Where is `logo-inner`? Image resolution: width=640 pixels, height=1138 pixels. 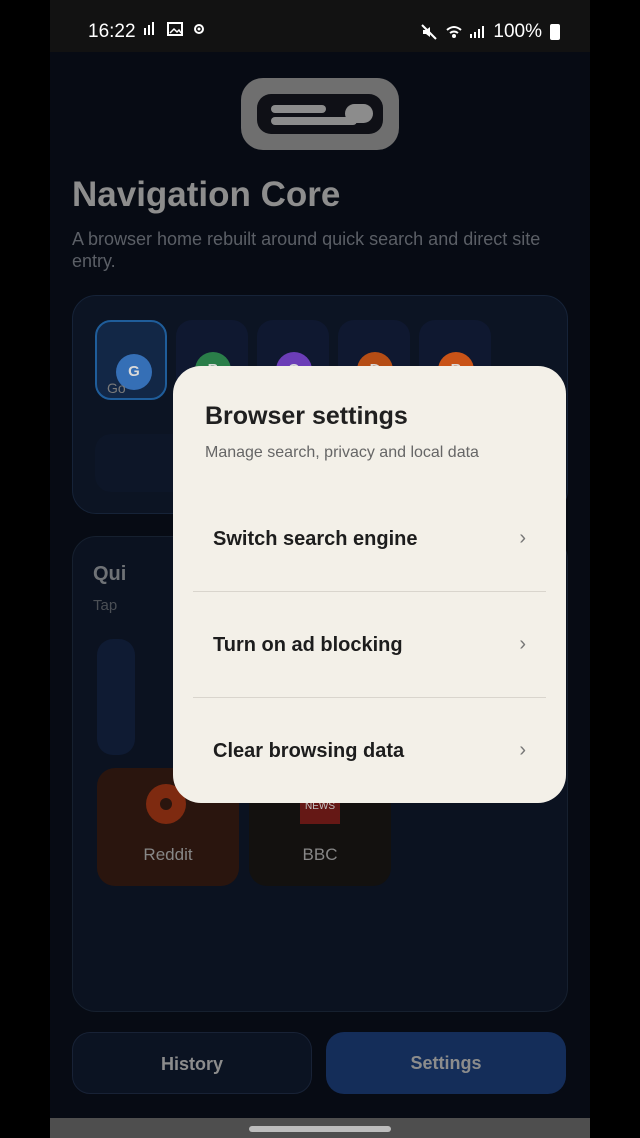 logo-inner is located at coordinates (320, 114).